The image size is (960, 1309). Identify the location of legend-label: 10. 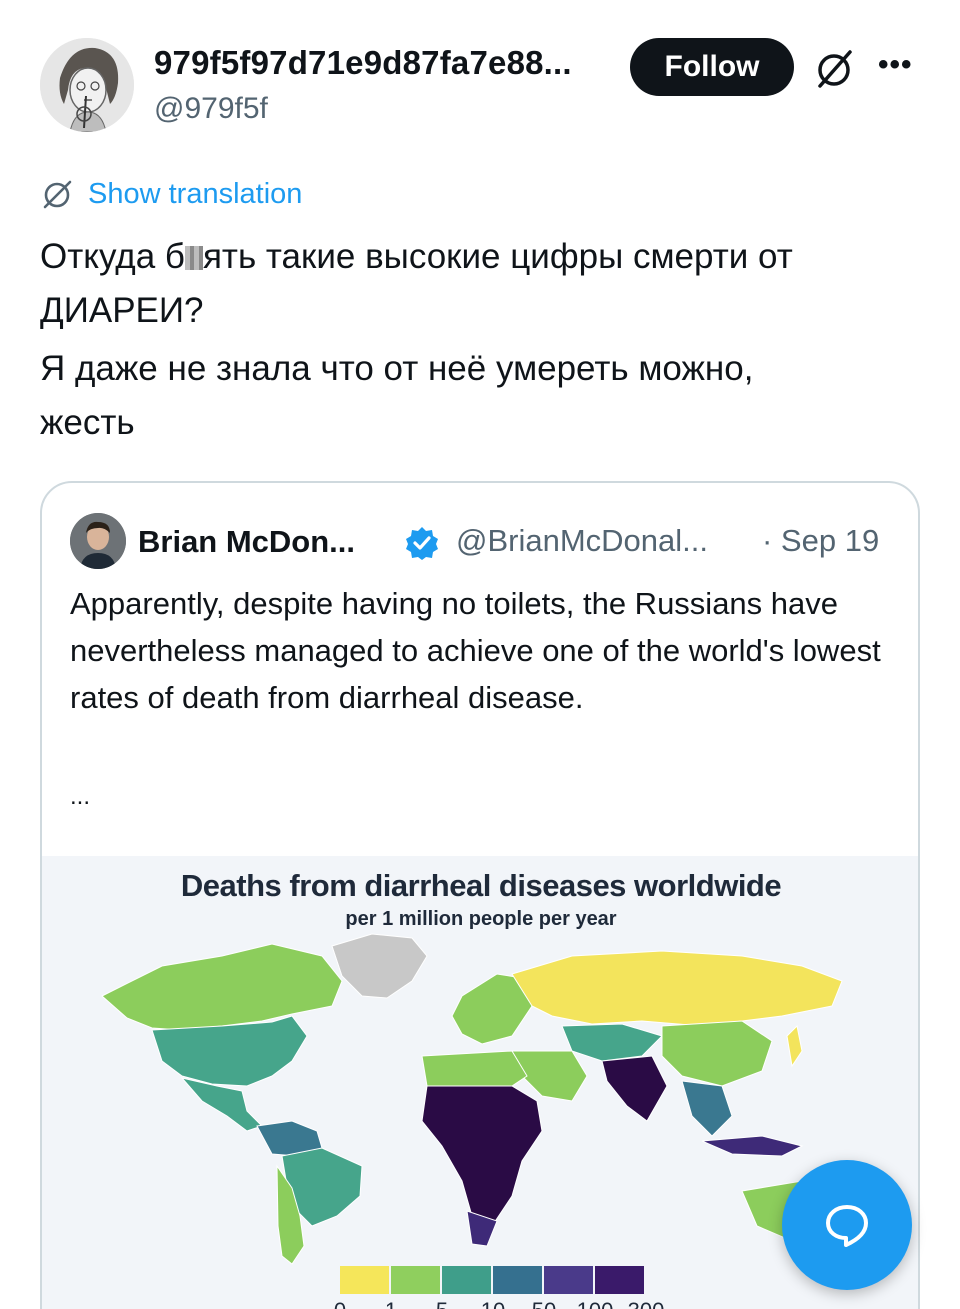
(493, 1303).